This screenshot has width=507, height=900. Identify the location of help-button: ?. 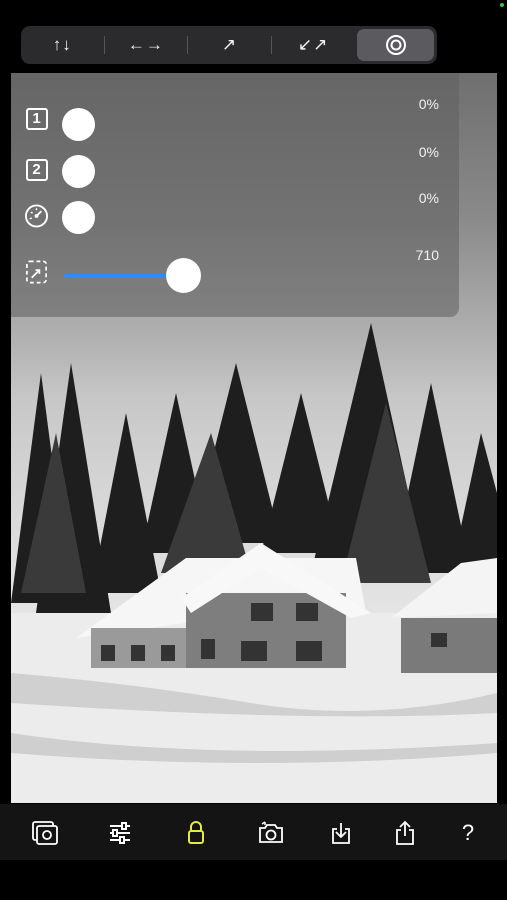
(468, 833).